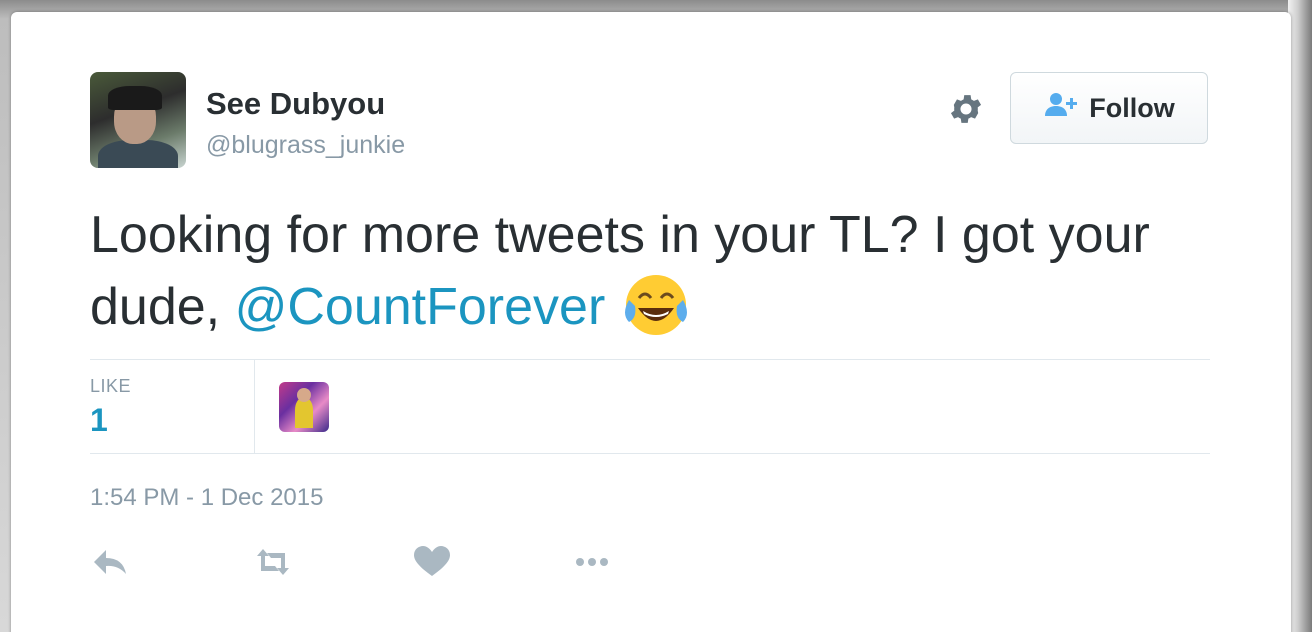 The image size is (1312, 632). I want to click on face-with-tears-of-joy-icon, so click(656, 305).